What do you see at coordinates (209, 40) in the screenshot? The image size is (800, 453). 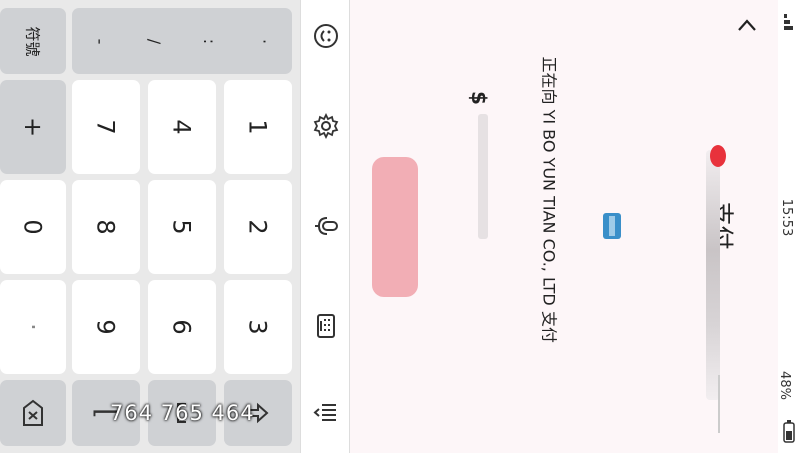 I see `punct-colon: :` at bounding box center [209, 40].